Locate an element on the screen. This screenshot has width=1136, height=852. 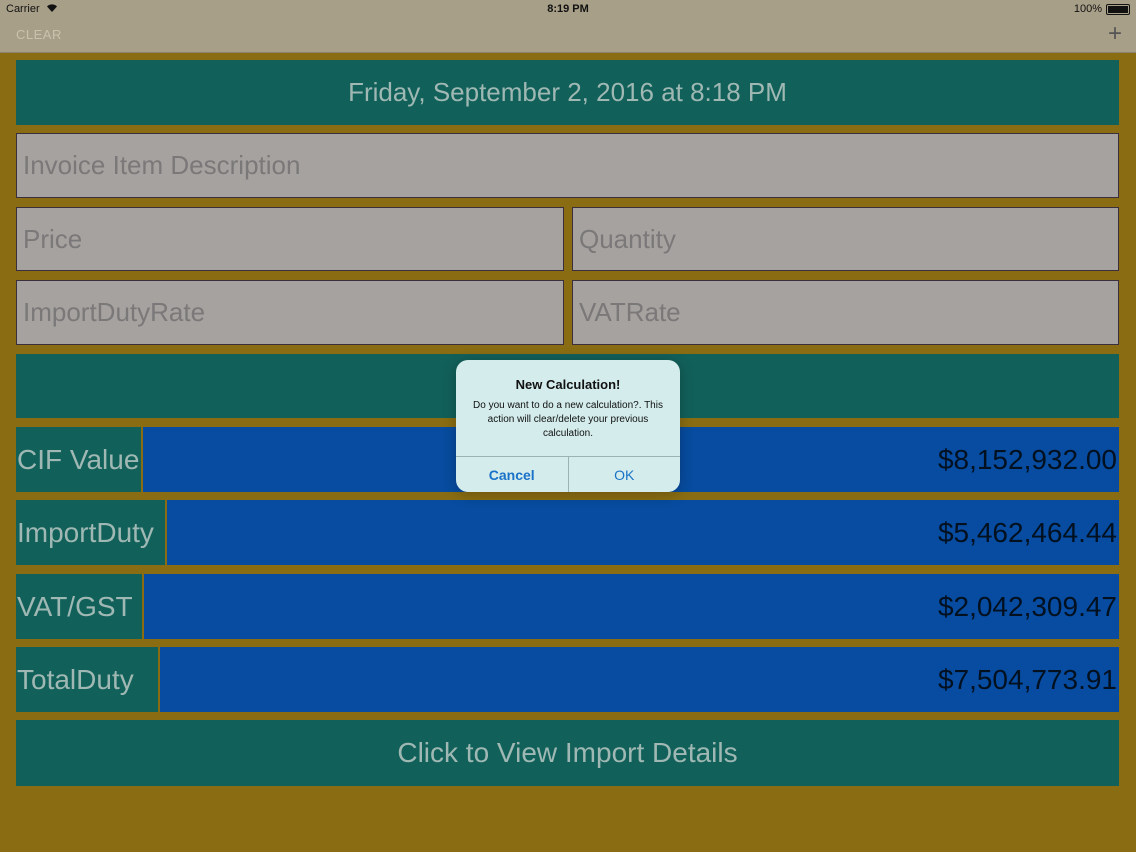
status-time: 8:19 PM is located at coordinates (568, 9).